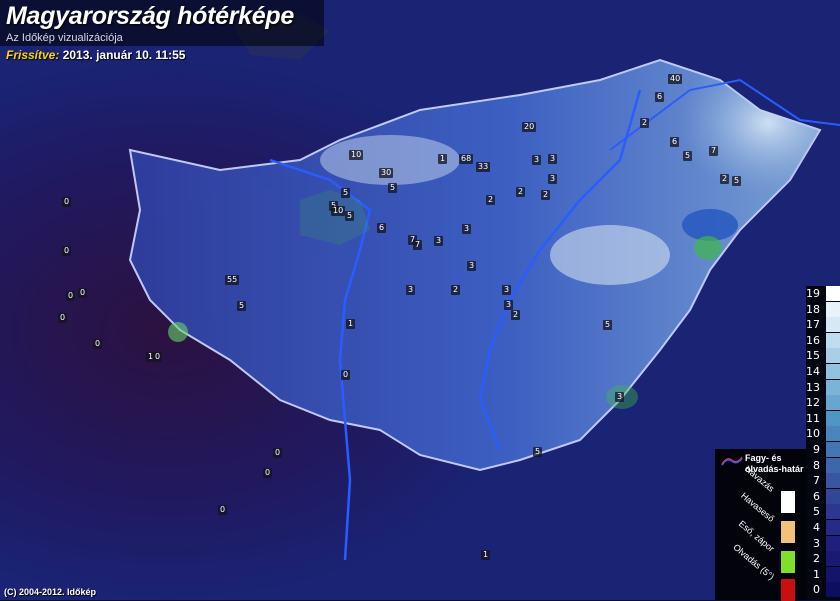 The height and width of the screenshot is (601, 840). I want to click on scale-label: 2, so click(816, 559).